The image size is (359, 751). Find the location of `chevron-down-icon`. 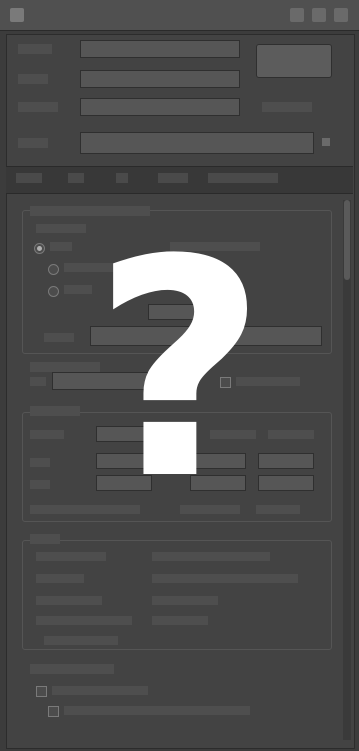

chevron-down-icon is located at coordinates (326, 142).